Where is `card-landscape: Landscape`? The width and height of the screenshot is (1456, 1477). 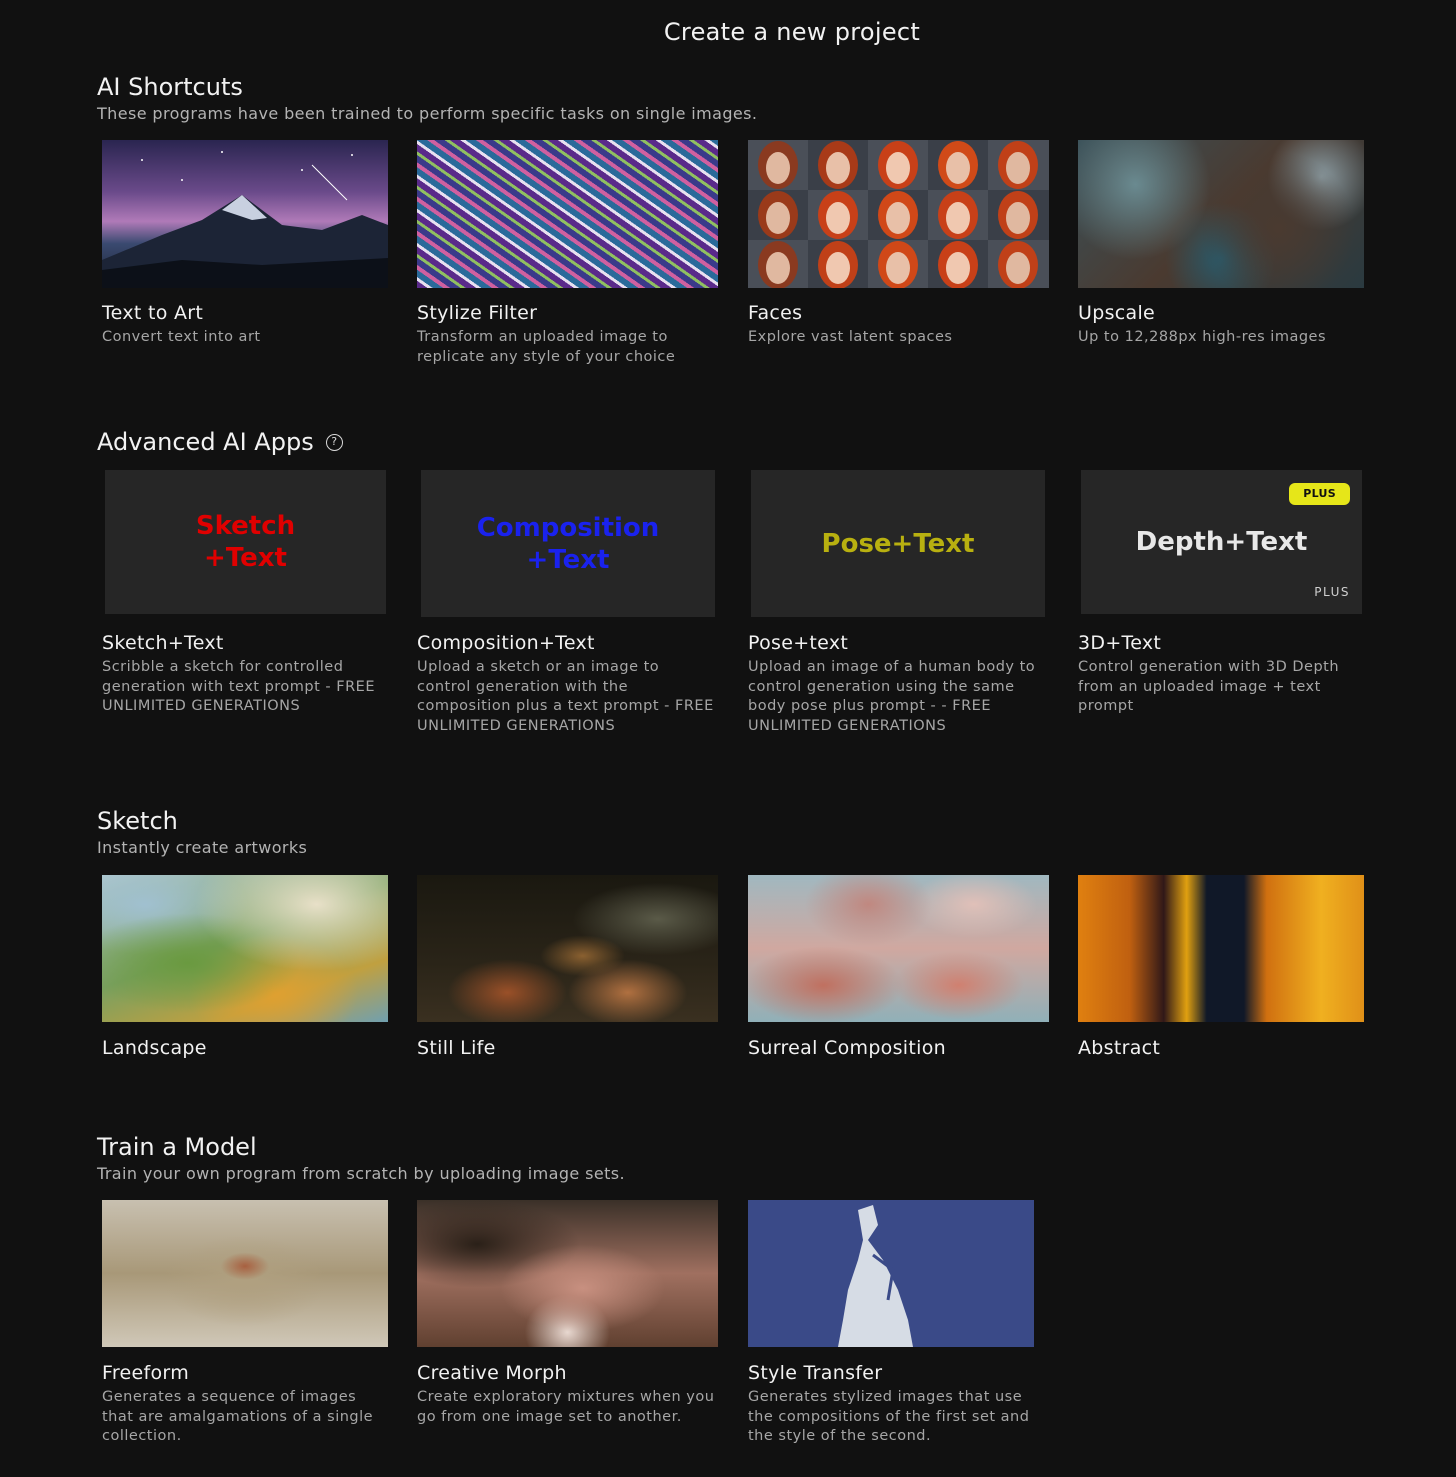 card-landscape: Landscape is located at coordinates (245, 970).